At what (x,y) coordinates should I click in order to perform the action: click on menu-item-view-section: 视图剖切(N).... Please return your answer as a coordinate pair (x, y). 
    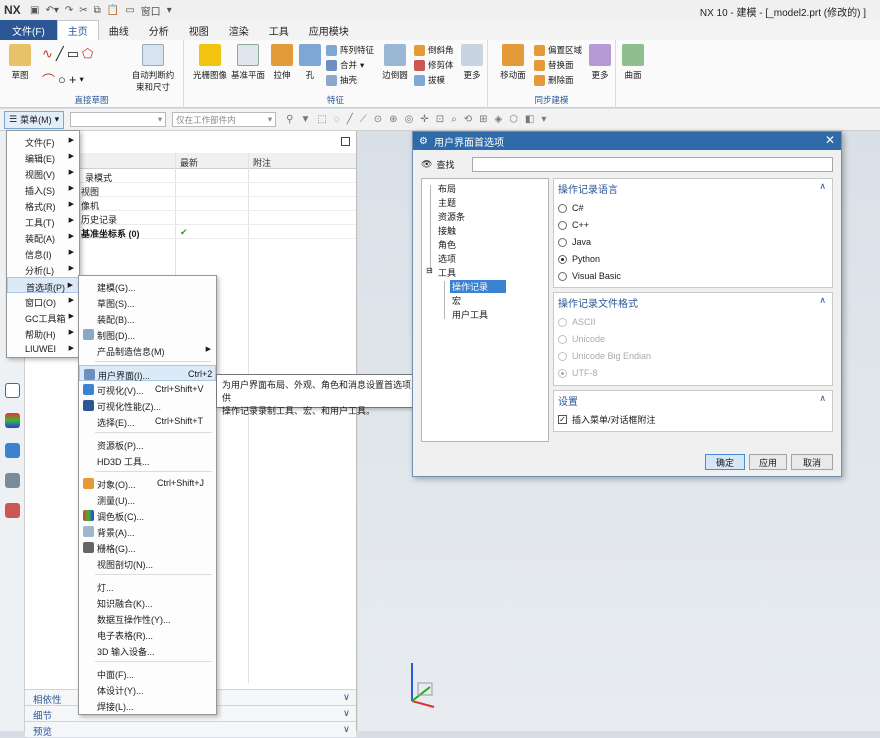
    Looking at the image, I should click on (147, 563).